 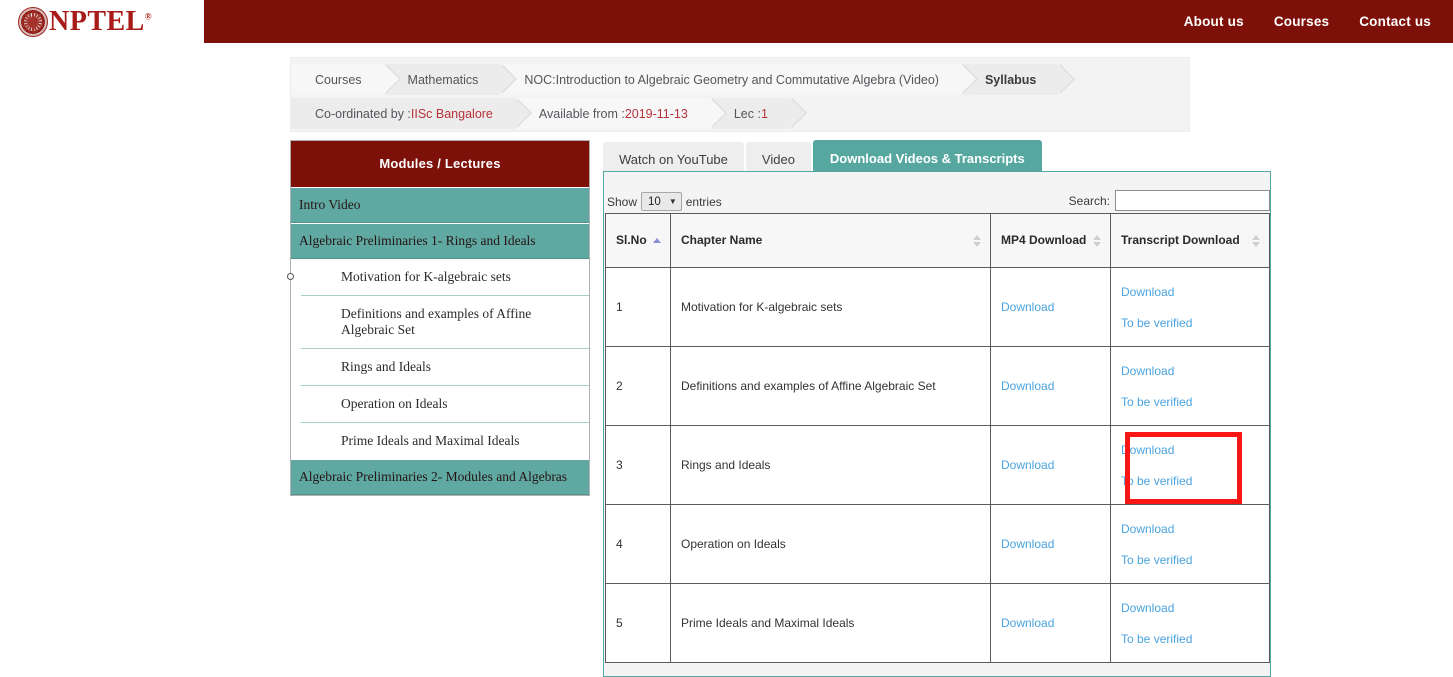 I want to click on column-header-chapter-name-label: Chapter Name, so click(x=722, y=240).